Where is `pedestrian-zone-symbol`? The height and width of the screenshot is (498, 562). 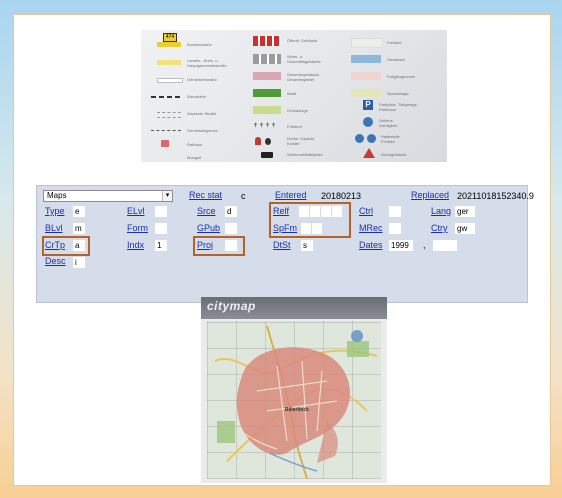 pedestrian-zone-symbol is located at coordinates (366, 76).